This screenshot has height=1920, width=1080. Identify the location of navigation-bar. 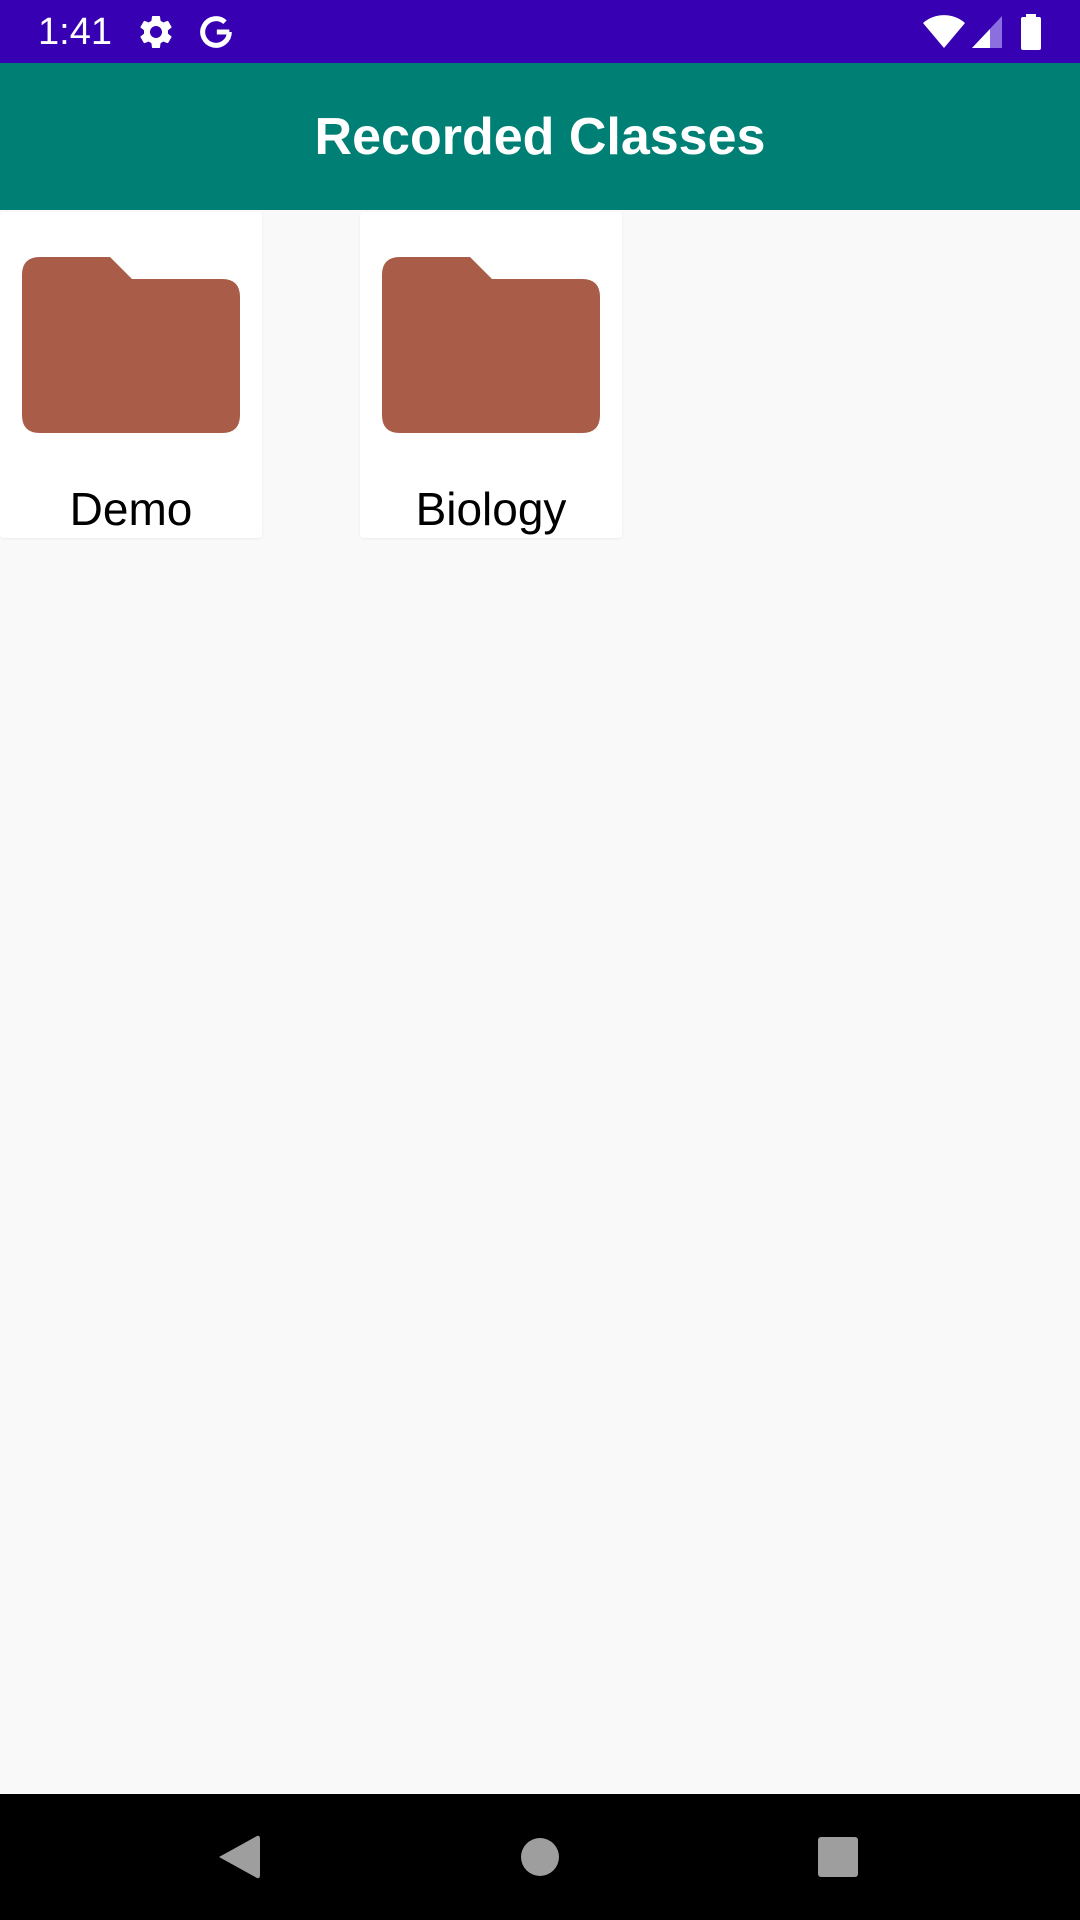
(540, 1857).